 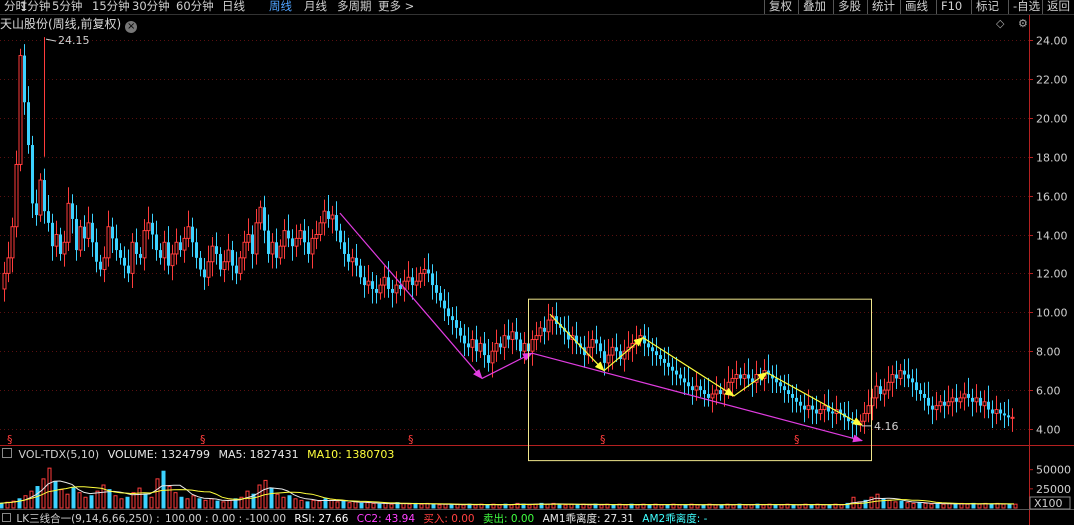 What do you see at coordinates (1024, 7) in the screenshot?
I see `toolbar-button-7: -自选` at bounding box center [1024, 7].